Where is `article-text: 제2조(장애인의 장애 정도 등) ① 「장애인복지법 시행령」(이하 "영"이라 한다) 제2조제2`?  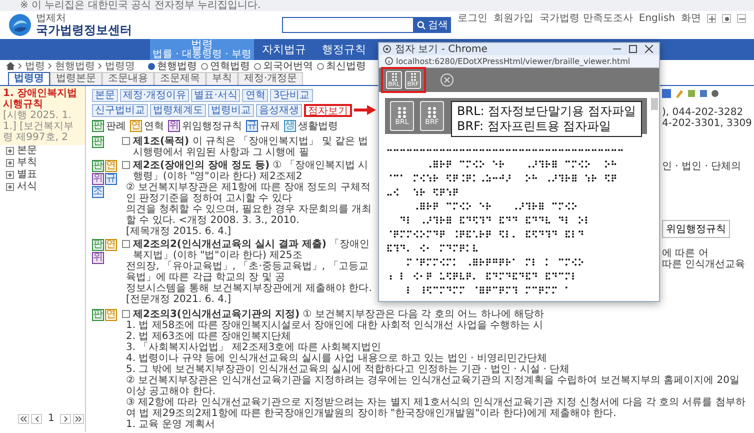
article-text: 제2조(장애인의 장애 정도 등) ① 「장애인복지법 시행령」(이하 "영"이라 한다) 제2조제2 is located at coordinates (251, 171).